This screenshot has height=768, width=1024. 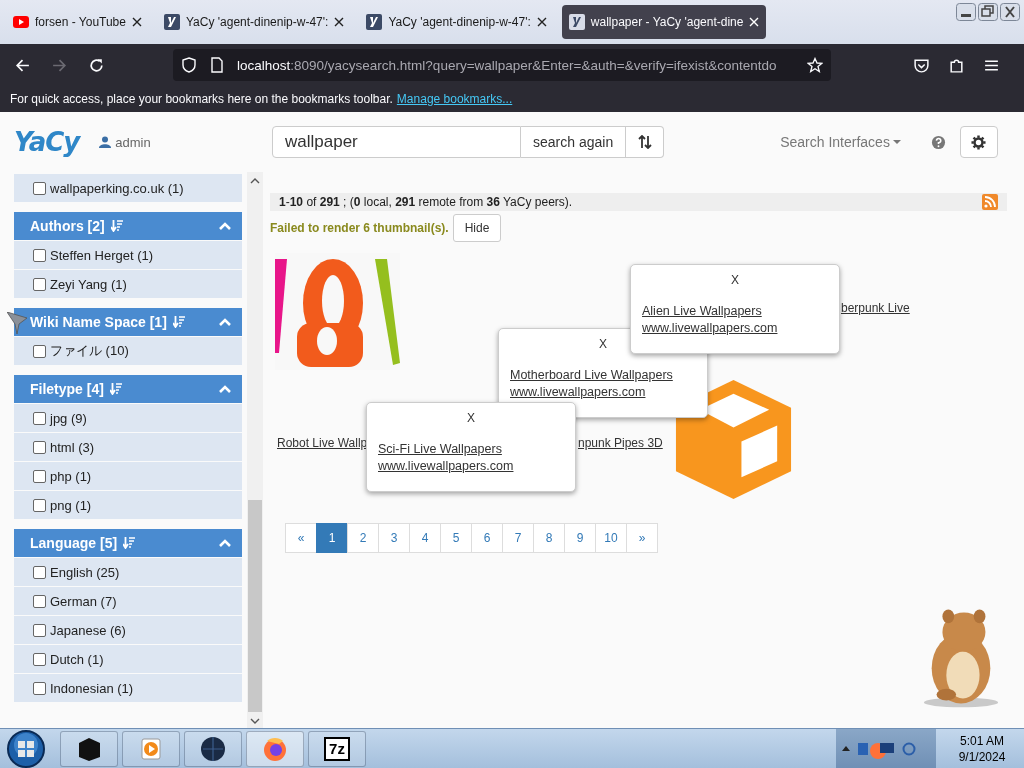 I want to click on rss-icon, so click(x=990, y=202).